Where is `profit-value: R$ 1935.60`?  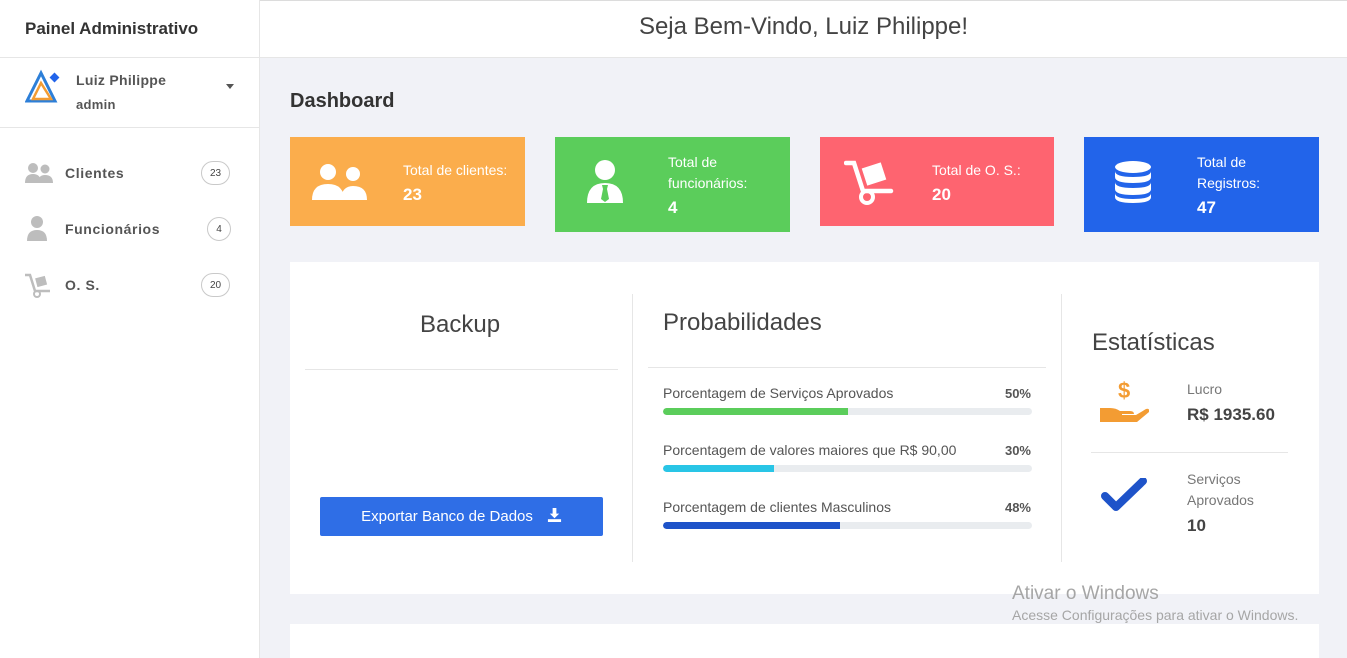 profit-value: R$ 1935.60 is located at coordinates (1231, 414).